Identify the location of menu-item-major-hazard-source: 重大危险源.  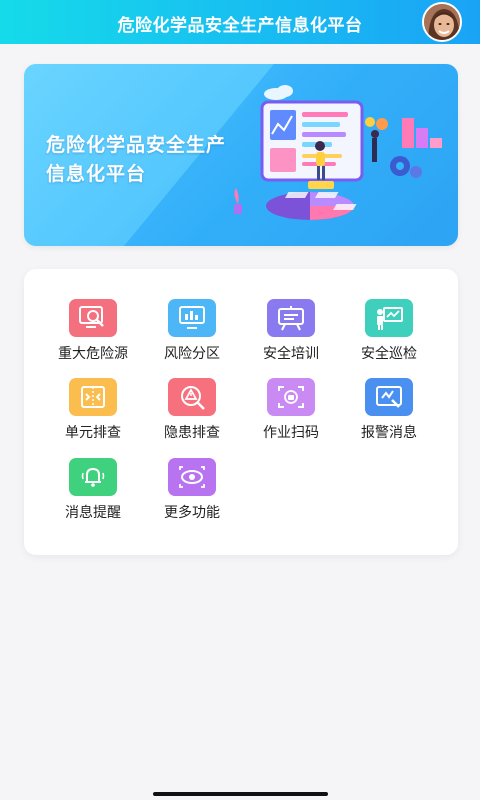
(93, 334).